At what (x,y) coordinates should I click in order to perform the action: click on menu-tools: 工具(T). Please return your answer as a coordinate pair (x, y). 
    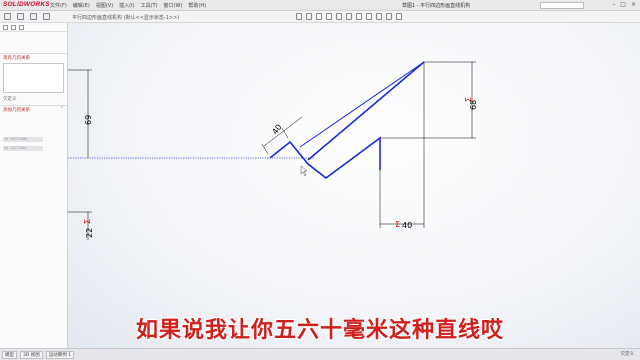
    Looking at the image, I should click on (149, 5).